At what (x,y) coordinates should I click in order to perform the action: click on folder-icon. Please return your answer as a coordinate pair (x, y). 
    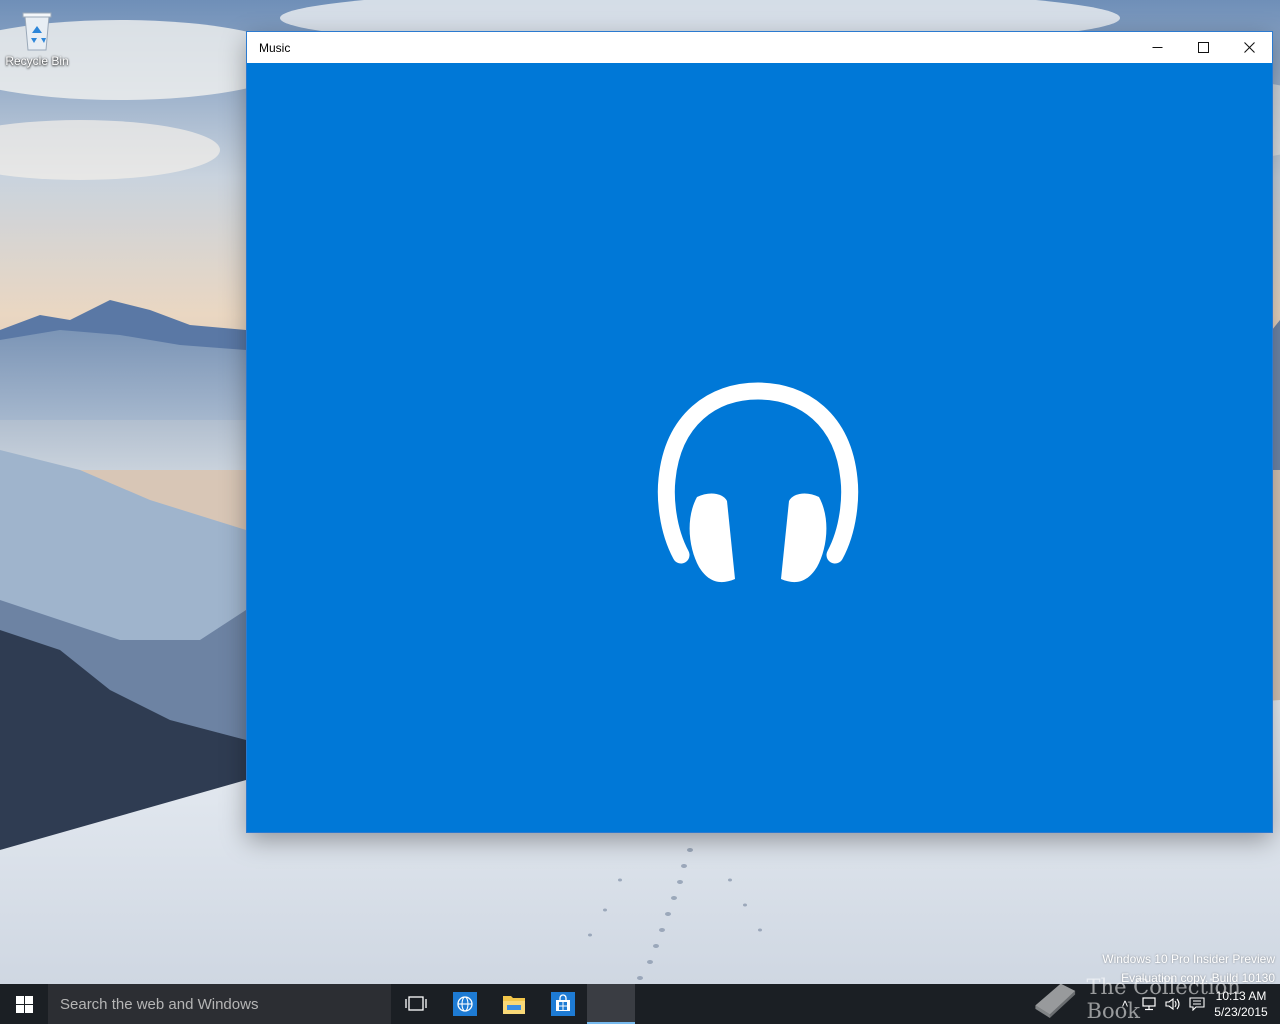
    Looking at the image, I should click on (513, 1005).